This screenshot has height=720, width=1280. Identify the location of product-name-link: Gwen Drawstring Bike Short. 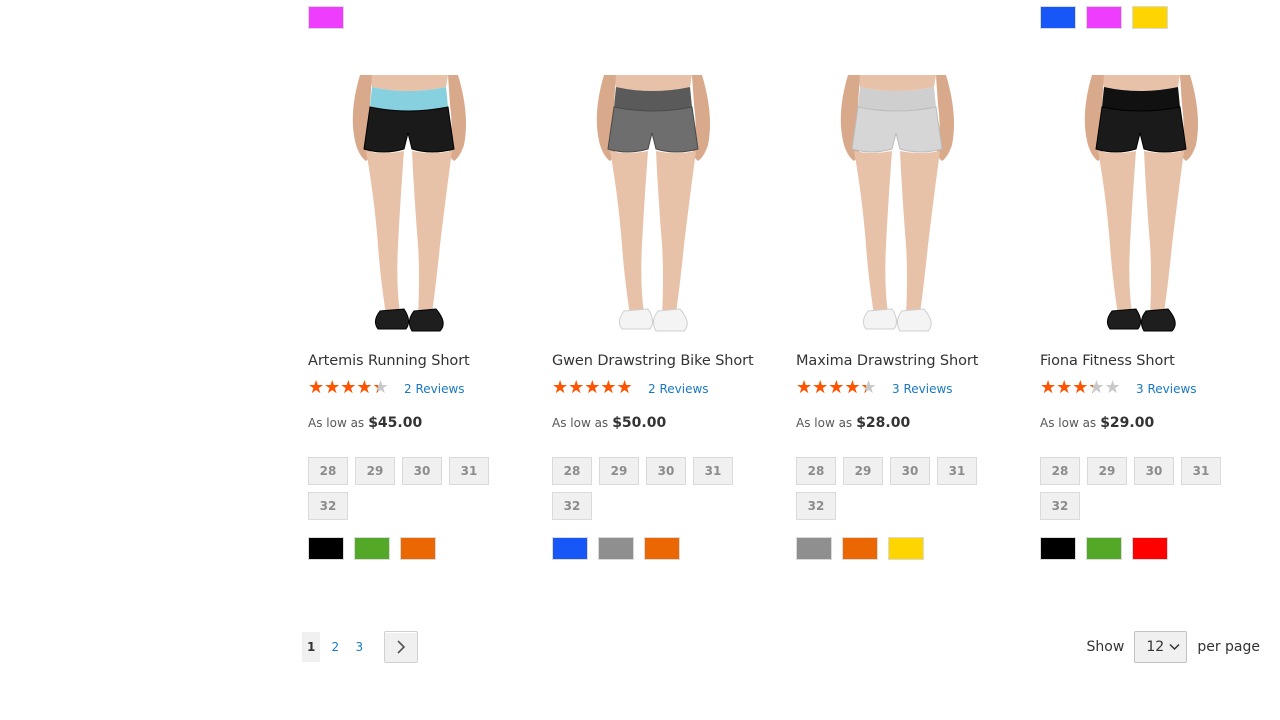
(653, 361).